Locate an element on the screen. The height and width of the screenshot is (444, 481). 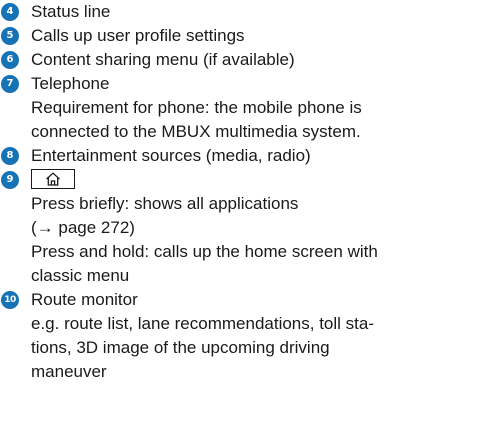
legend-item-detail: tions, 3D image of the upcoming driving is located at coordinates (180, 347).